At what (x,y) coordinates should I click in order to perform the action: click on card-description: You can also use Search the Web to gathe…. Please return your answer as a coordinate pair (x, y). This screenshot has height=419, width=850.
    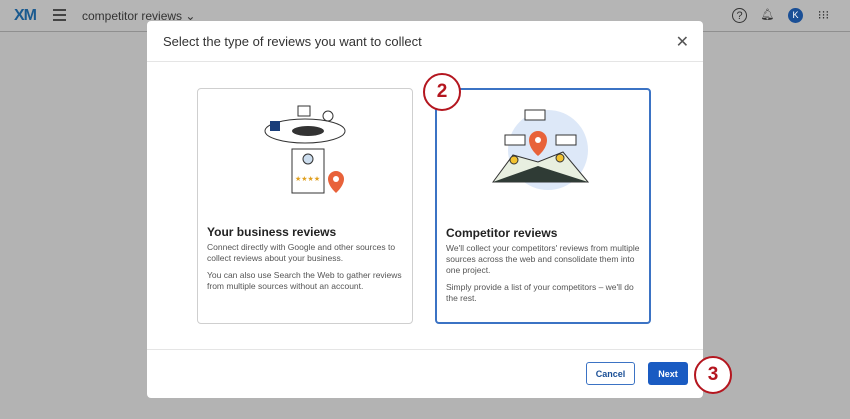
    Looking at the image, I should click on (304, 280).